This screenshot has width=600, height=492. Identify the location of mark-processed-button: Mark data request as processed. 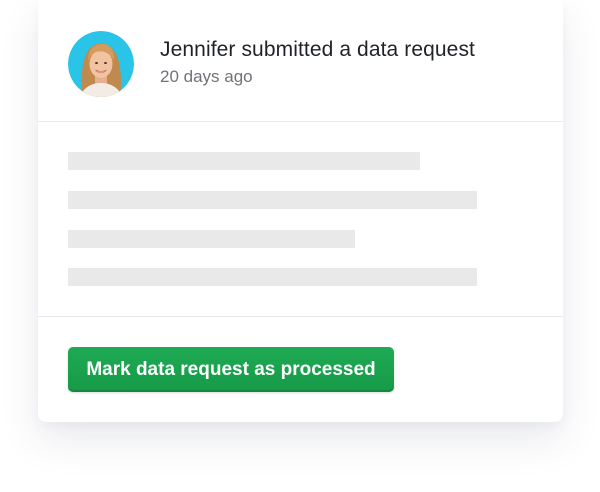
(231, 369).